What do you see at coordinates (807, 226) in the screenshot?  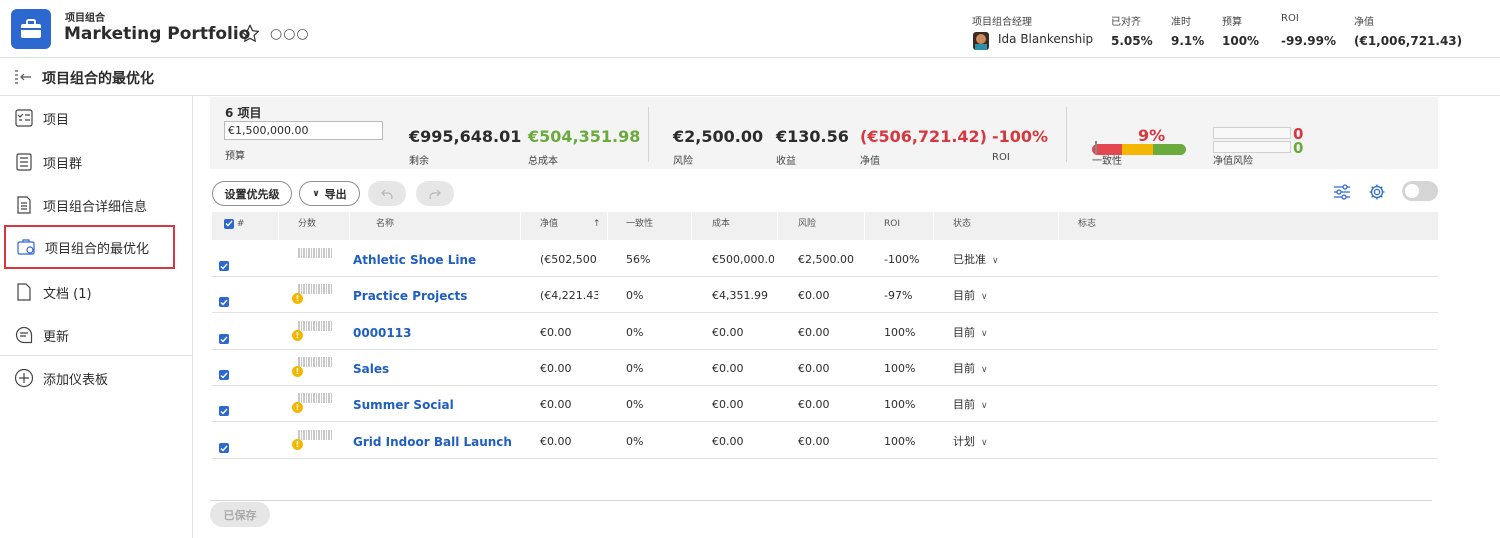 I see `column-header-risk: 风险` at bounding box center [807, 226].